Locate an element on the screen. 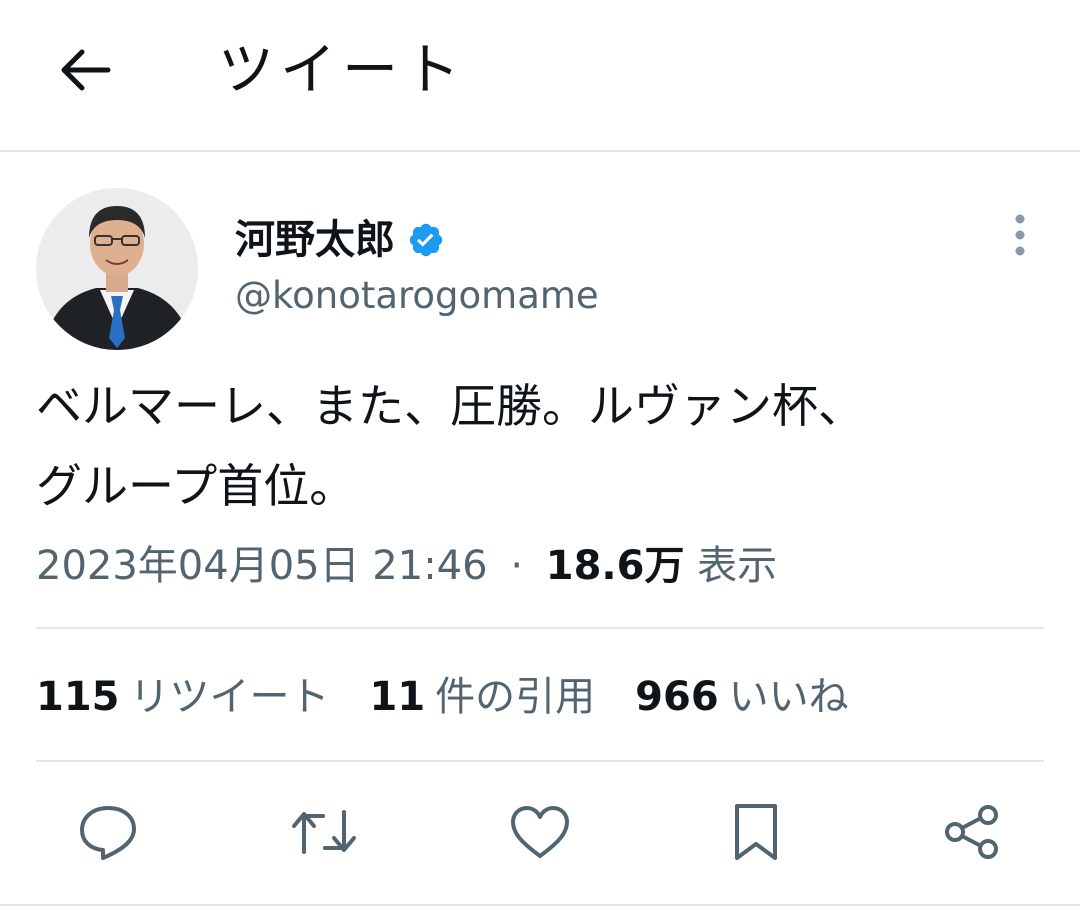 The height and width of the screenshot is (914, 1080). tweet-stats: 115 リツイート 11 件の引用 966 いいね is located at coordinates (462, 697).